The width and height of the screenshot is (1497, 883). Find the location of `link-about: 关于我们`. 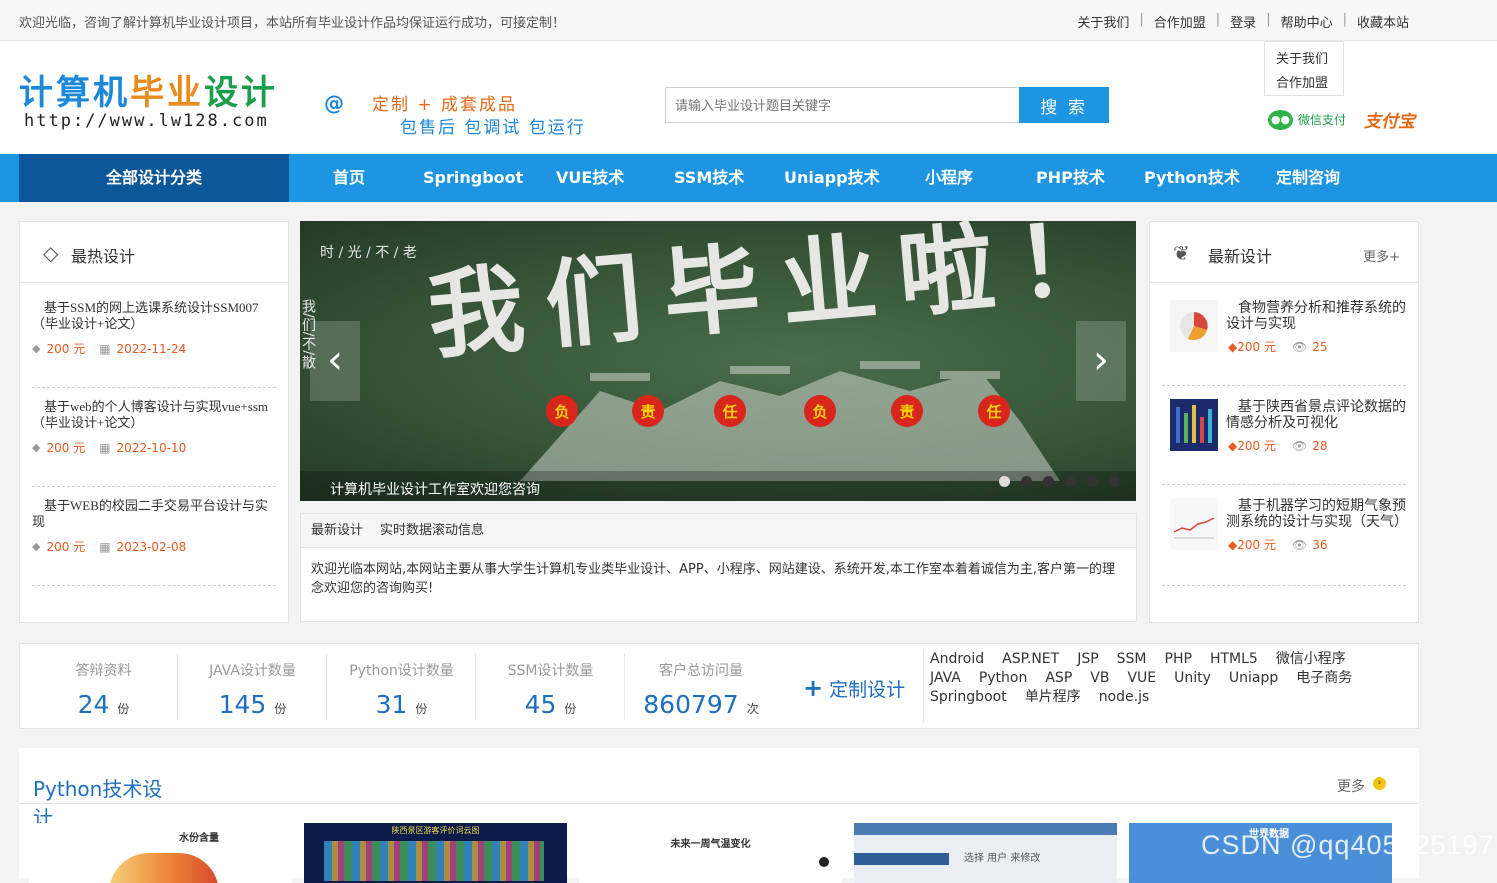

link-about: 关于我们 is located at coordinates (1103, 21).